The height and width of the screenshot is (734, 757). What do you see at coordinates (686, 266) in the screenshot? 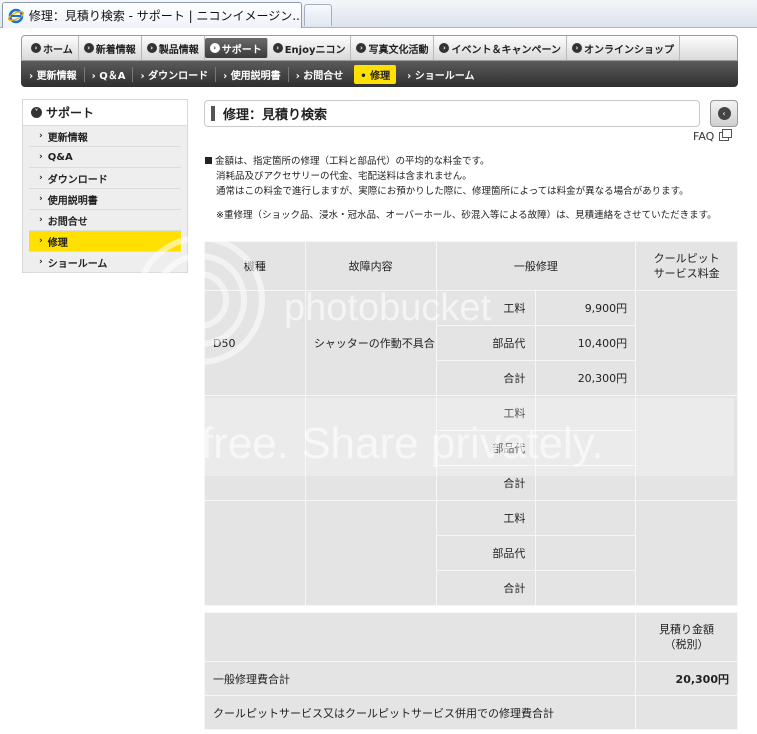
I see `header-coolpit: クールピット サービス料金` at bounding box center [686, 266].